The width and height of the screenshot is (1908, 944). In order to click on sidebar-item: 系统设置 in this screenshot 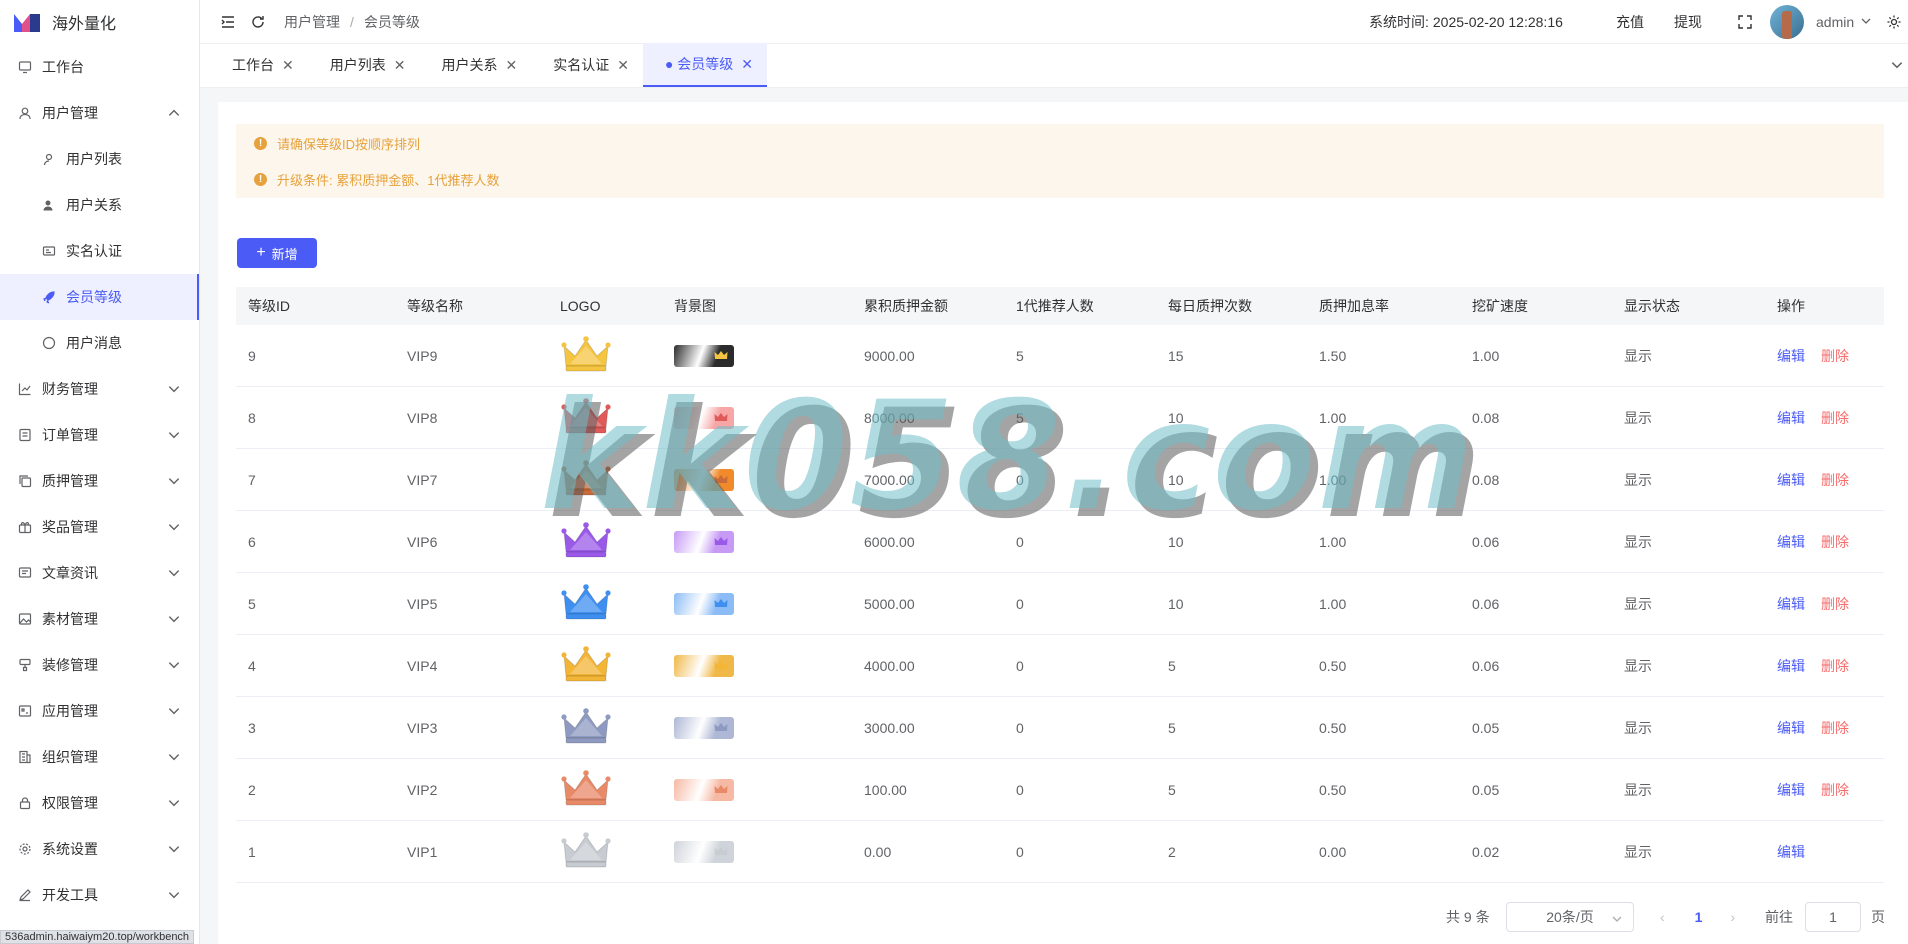, I will do `click(99, 849)`.